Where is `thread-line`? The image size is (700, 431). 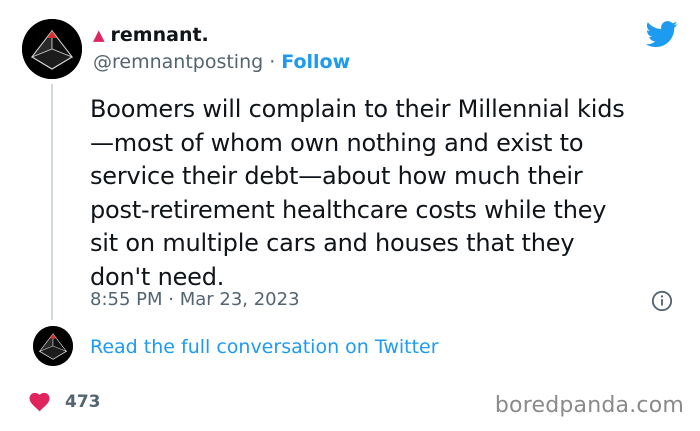 thread-line is located at coordinates (52, 202).